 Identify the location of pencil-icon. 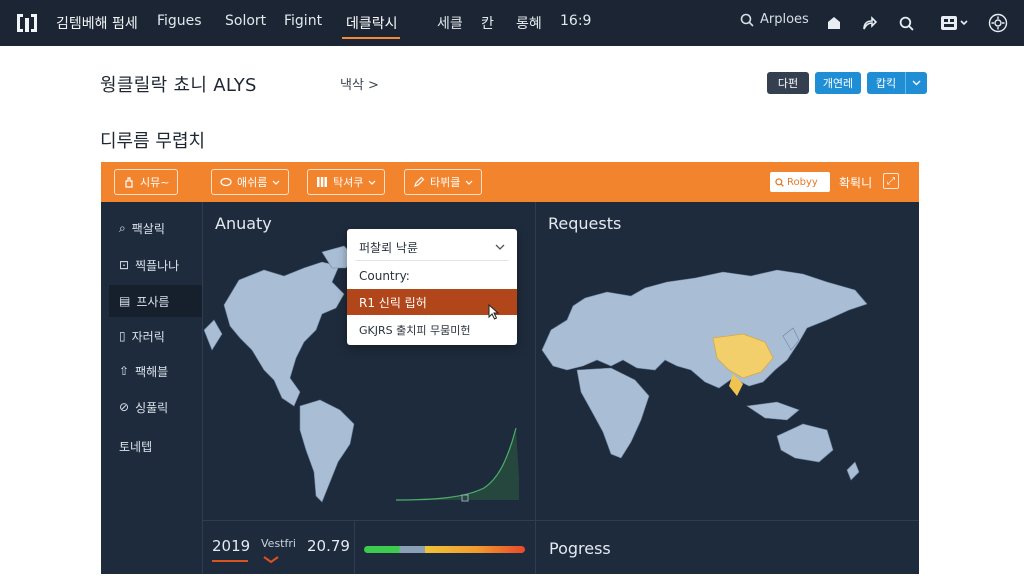
(419, 181).